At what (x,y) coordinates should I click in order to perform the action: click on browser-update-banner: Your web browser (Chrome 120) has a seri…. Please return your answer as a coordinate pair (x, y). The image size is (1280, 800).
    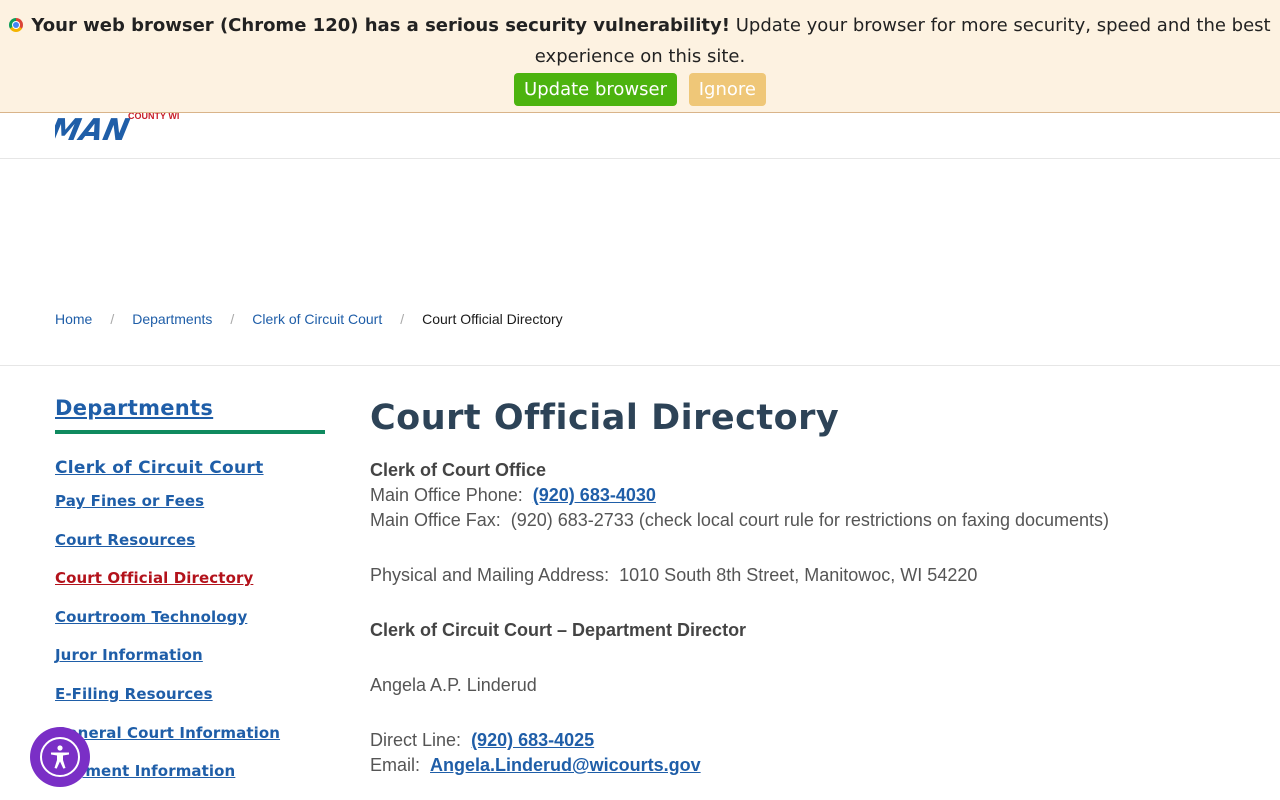
    Looking at the image, I should click on (640, 56).